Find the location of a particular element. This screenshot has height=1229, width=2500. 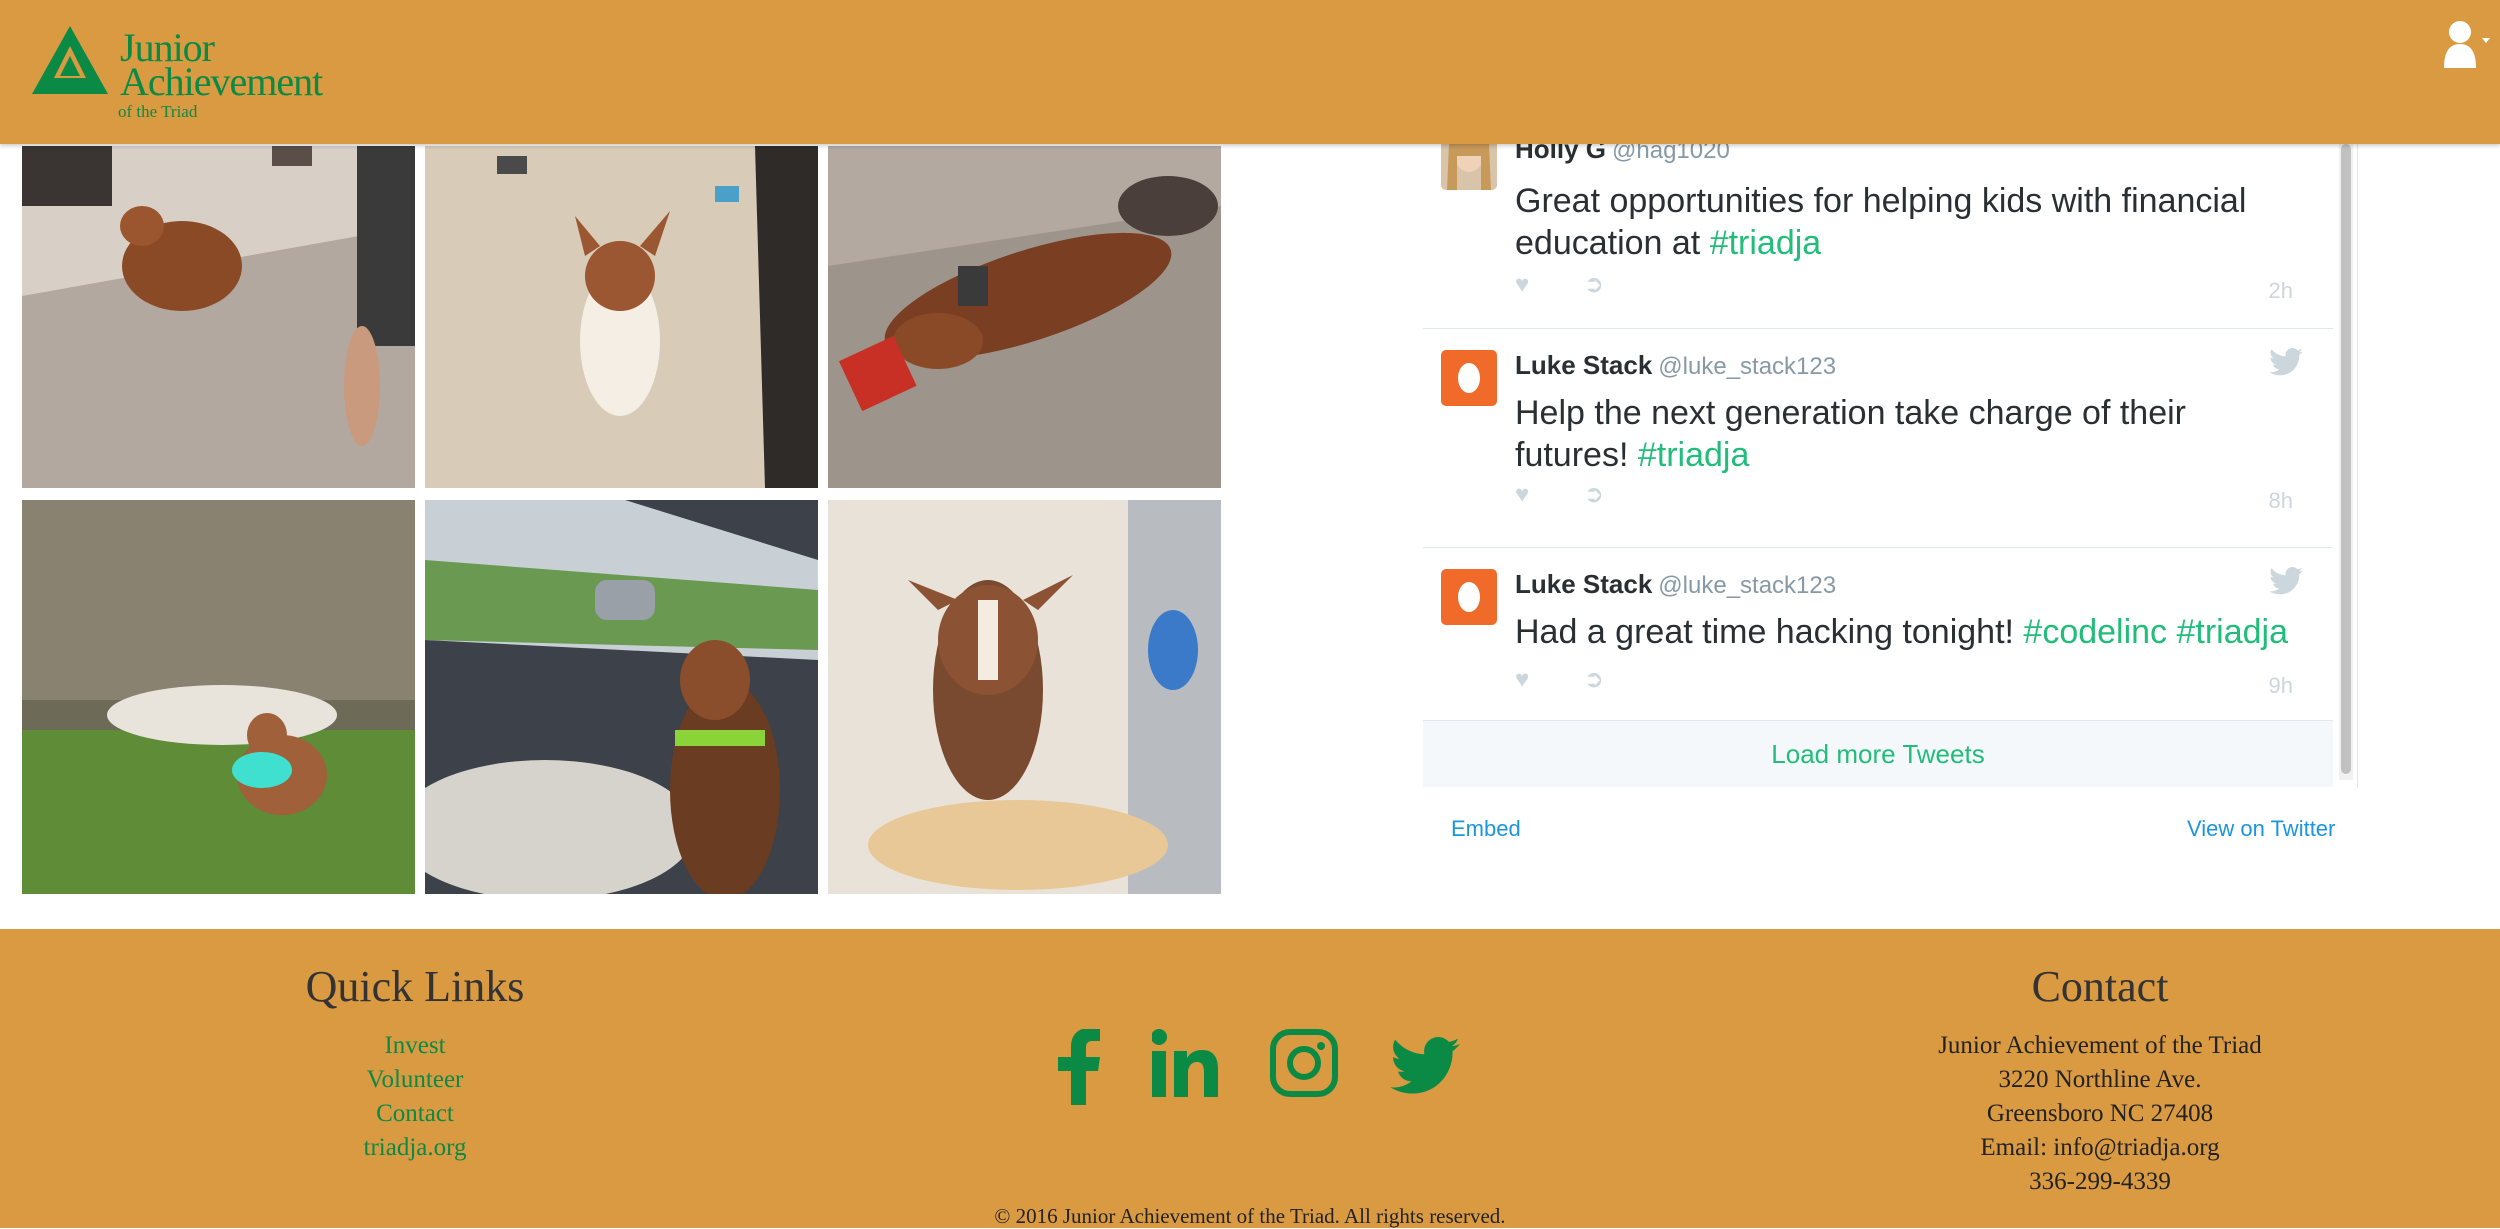

tweet-author-handle: @hag1020 is located at coordinates (1671, 154).